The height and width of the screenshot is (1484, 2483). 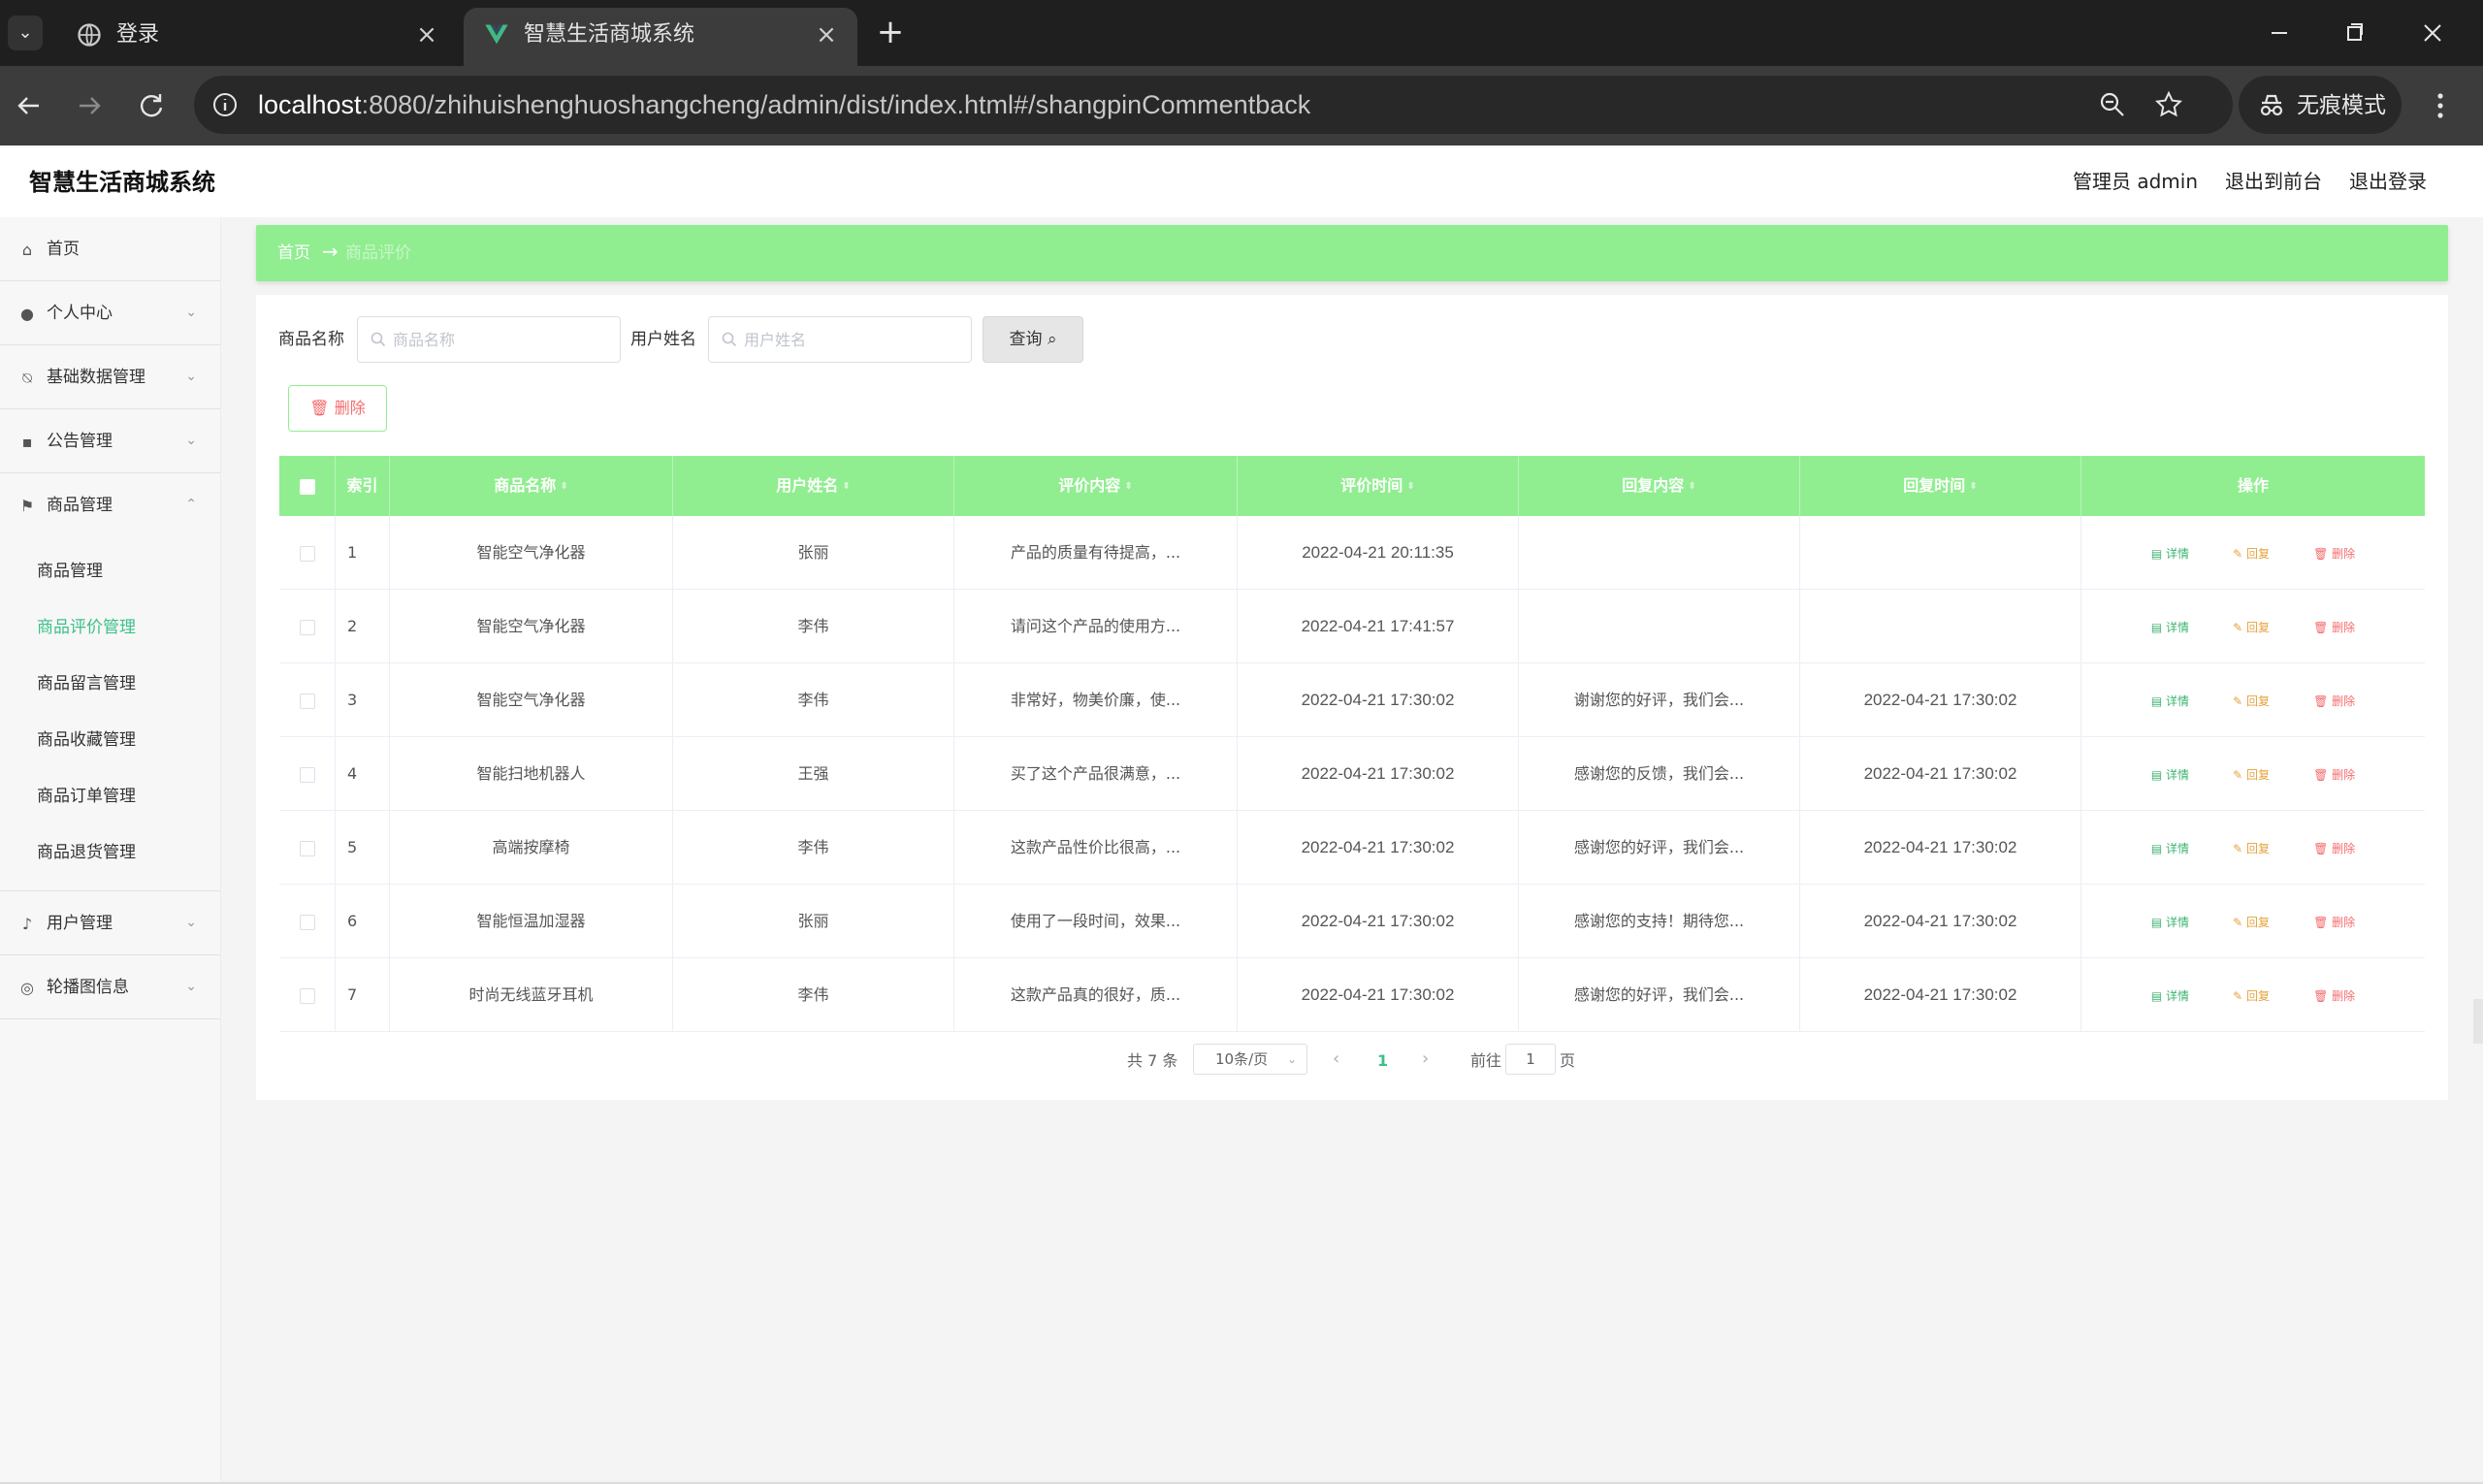 I want to click on submenu-product-favorite: 商品收藏管理, so click(x=110, y=740).